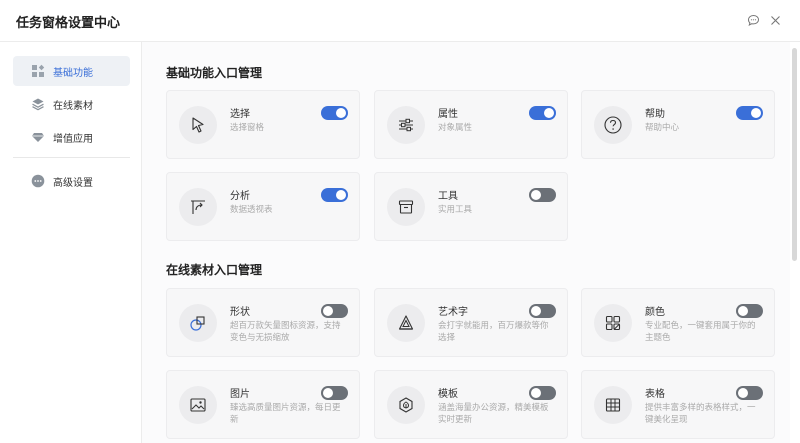  What do you see at coordinates (655, 312) in the screenshot?
I see `card-title: 颜色` at bounding box center [655, 312].